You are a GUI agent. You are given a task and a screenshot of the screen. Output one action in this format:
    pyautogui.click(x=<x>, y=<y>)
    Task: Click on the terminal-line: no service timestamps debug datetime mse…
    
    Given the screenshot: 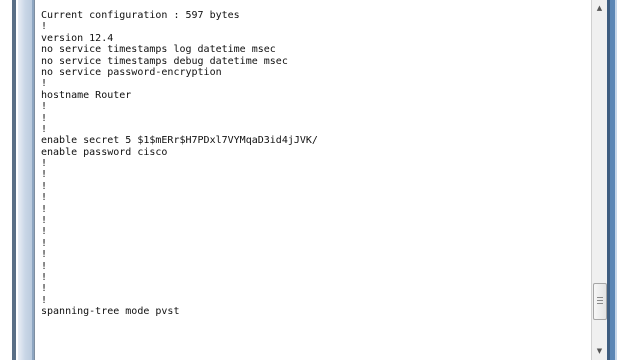 What is the action you would take?
    pyautogui.click(x=164, y=61)
    